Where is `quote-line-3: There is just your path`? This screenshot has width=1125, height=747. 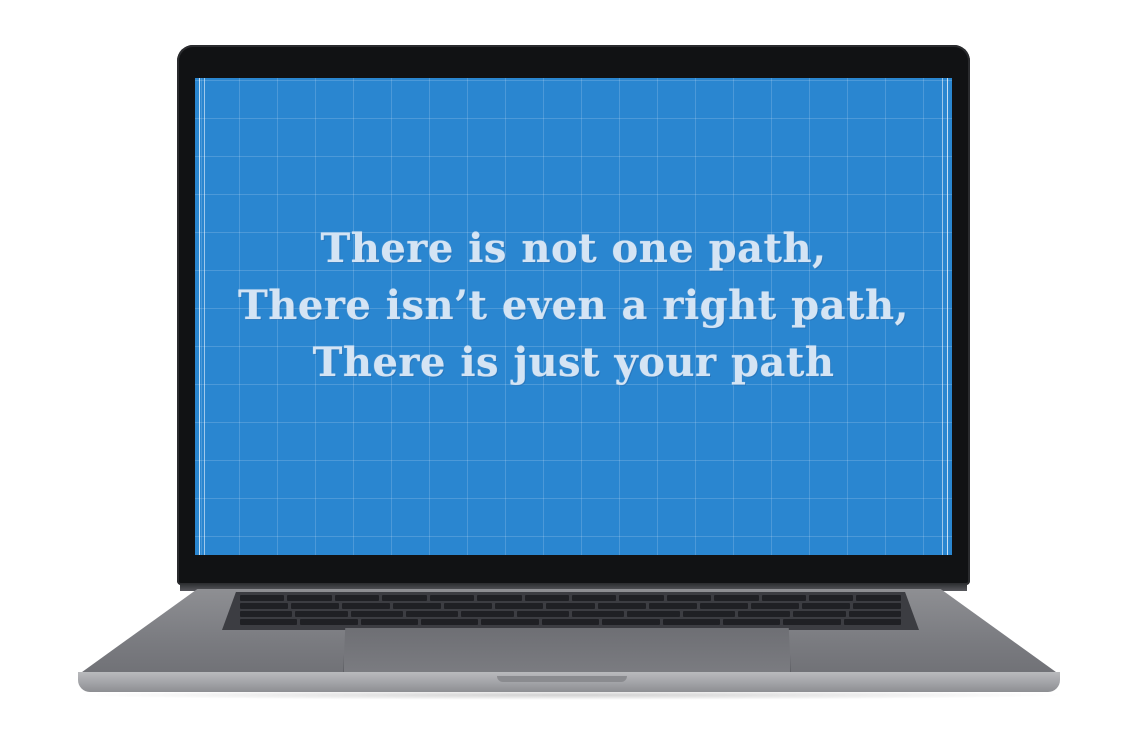 quote-line-3: There is just your path is located at coordinates (573, 362).